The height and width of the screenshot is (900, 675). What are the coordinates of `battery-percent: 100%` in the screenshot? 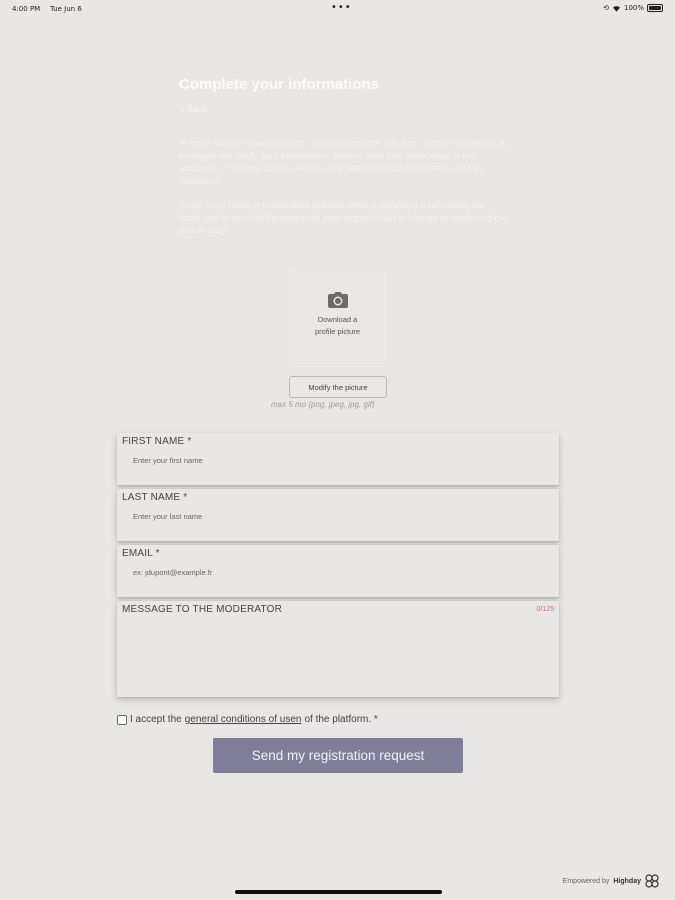 It's located at (633, 8).